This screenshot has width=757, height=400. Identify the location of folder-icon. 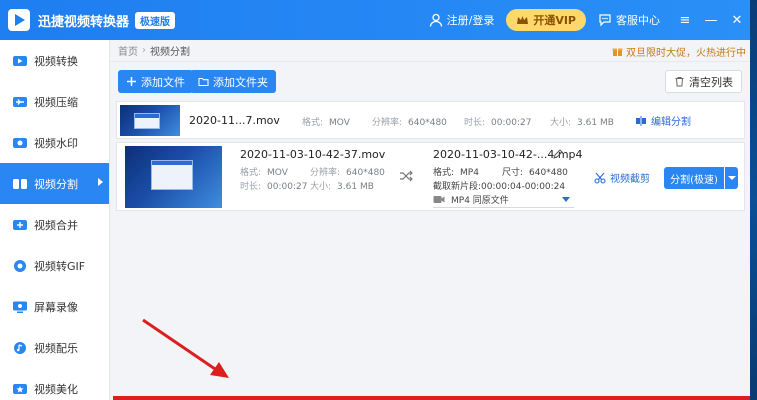
(203, 82).